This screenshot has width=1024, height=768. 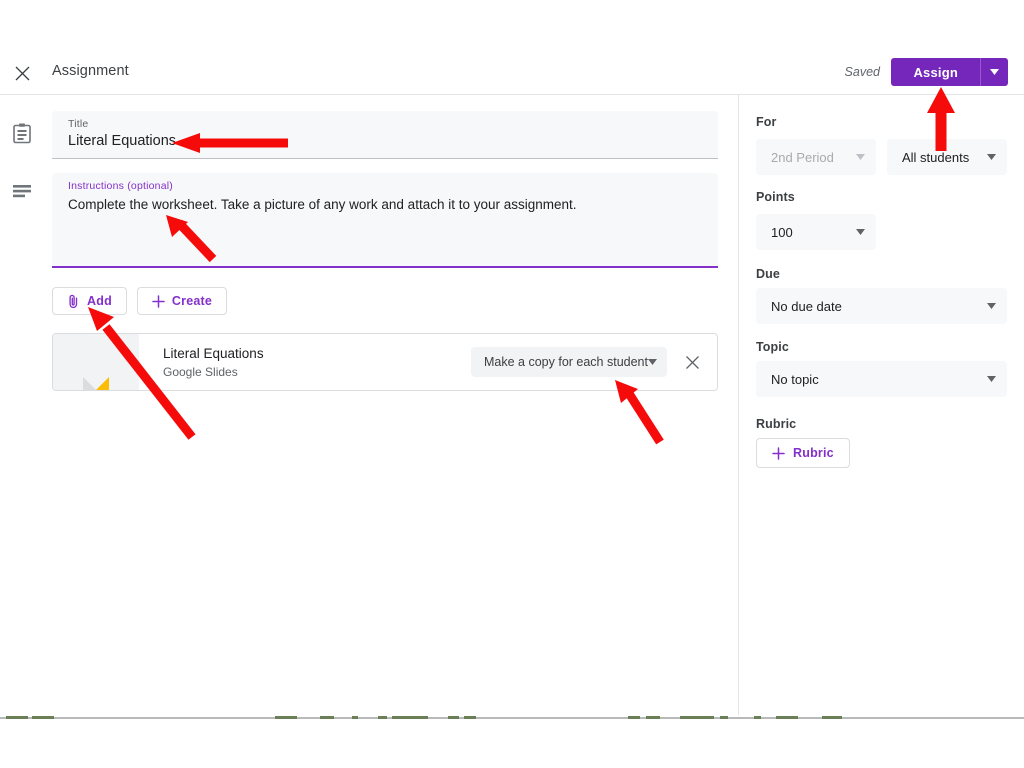 I want to click on attachment-info: Literal Equations Google Slides, so click(x=305, y=362).